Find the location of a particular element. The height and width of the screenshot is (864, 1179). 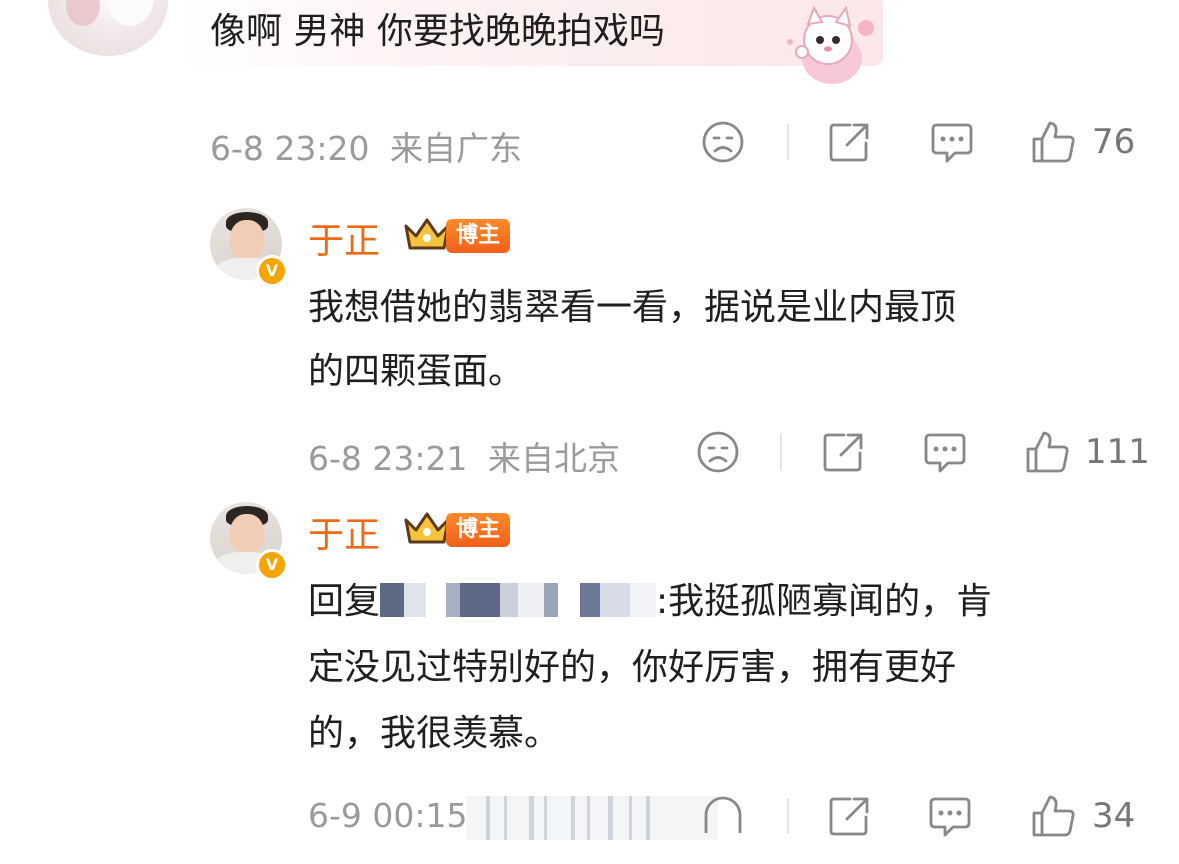

avatar-paw is located at coordinates (83, 13).